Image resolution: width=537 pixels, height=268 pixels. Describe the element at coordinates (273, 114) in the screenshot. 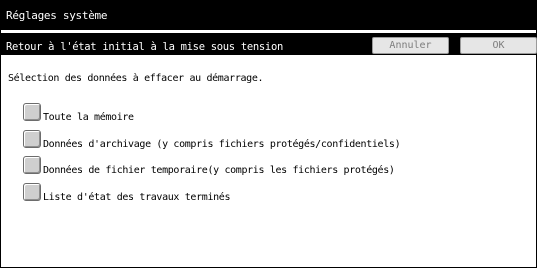

I see `option-all-memory: Toute la mémoire` at that location.